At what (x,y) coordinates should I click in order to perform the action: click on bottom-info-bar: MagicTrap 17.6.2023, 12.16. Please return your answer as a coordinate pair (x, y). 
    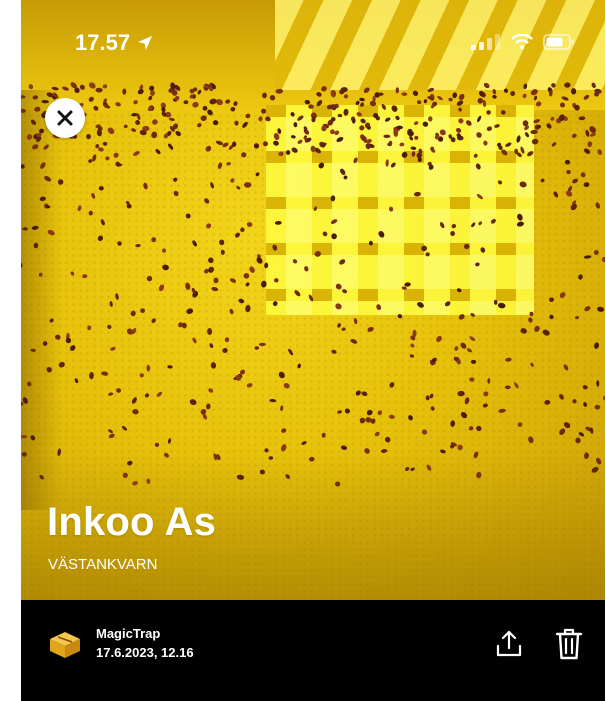
    Looking at the image, I should click on (313, 650).